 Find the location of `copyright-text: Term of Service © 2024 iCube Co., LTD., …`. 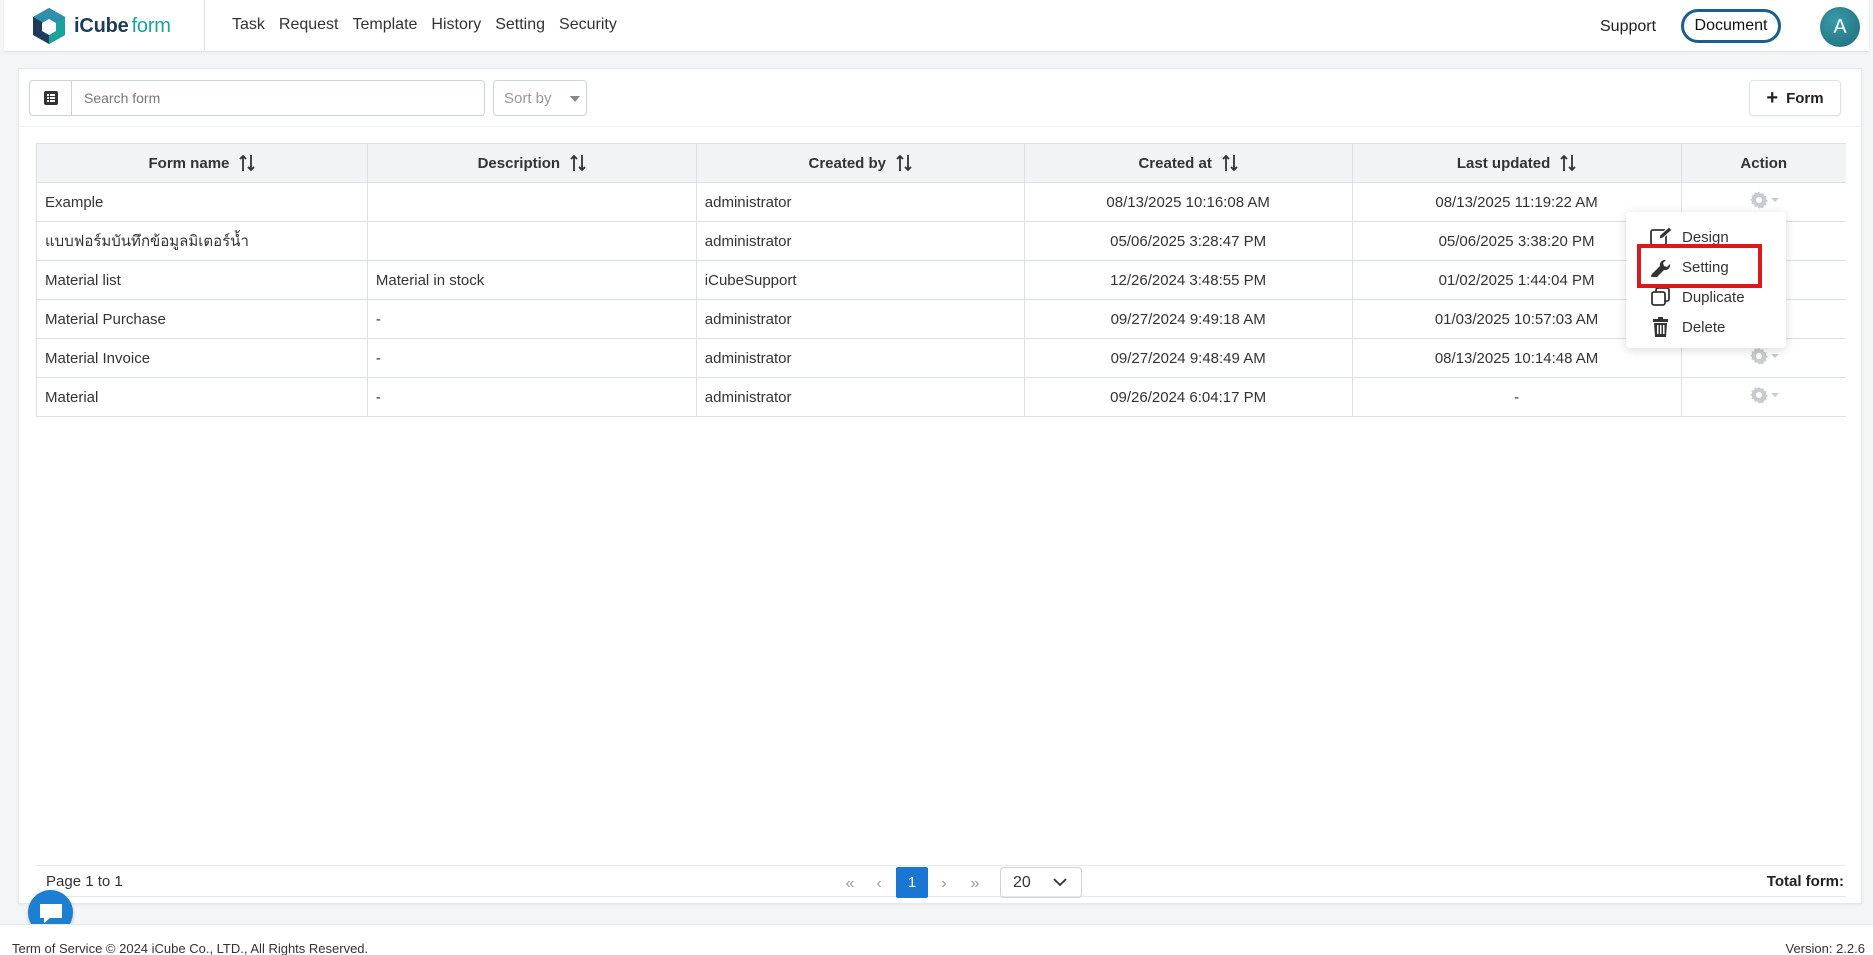

copyright-text: Term of Service © 2024 iCube Co., LTD., … is located at coordinates (190, 948).